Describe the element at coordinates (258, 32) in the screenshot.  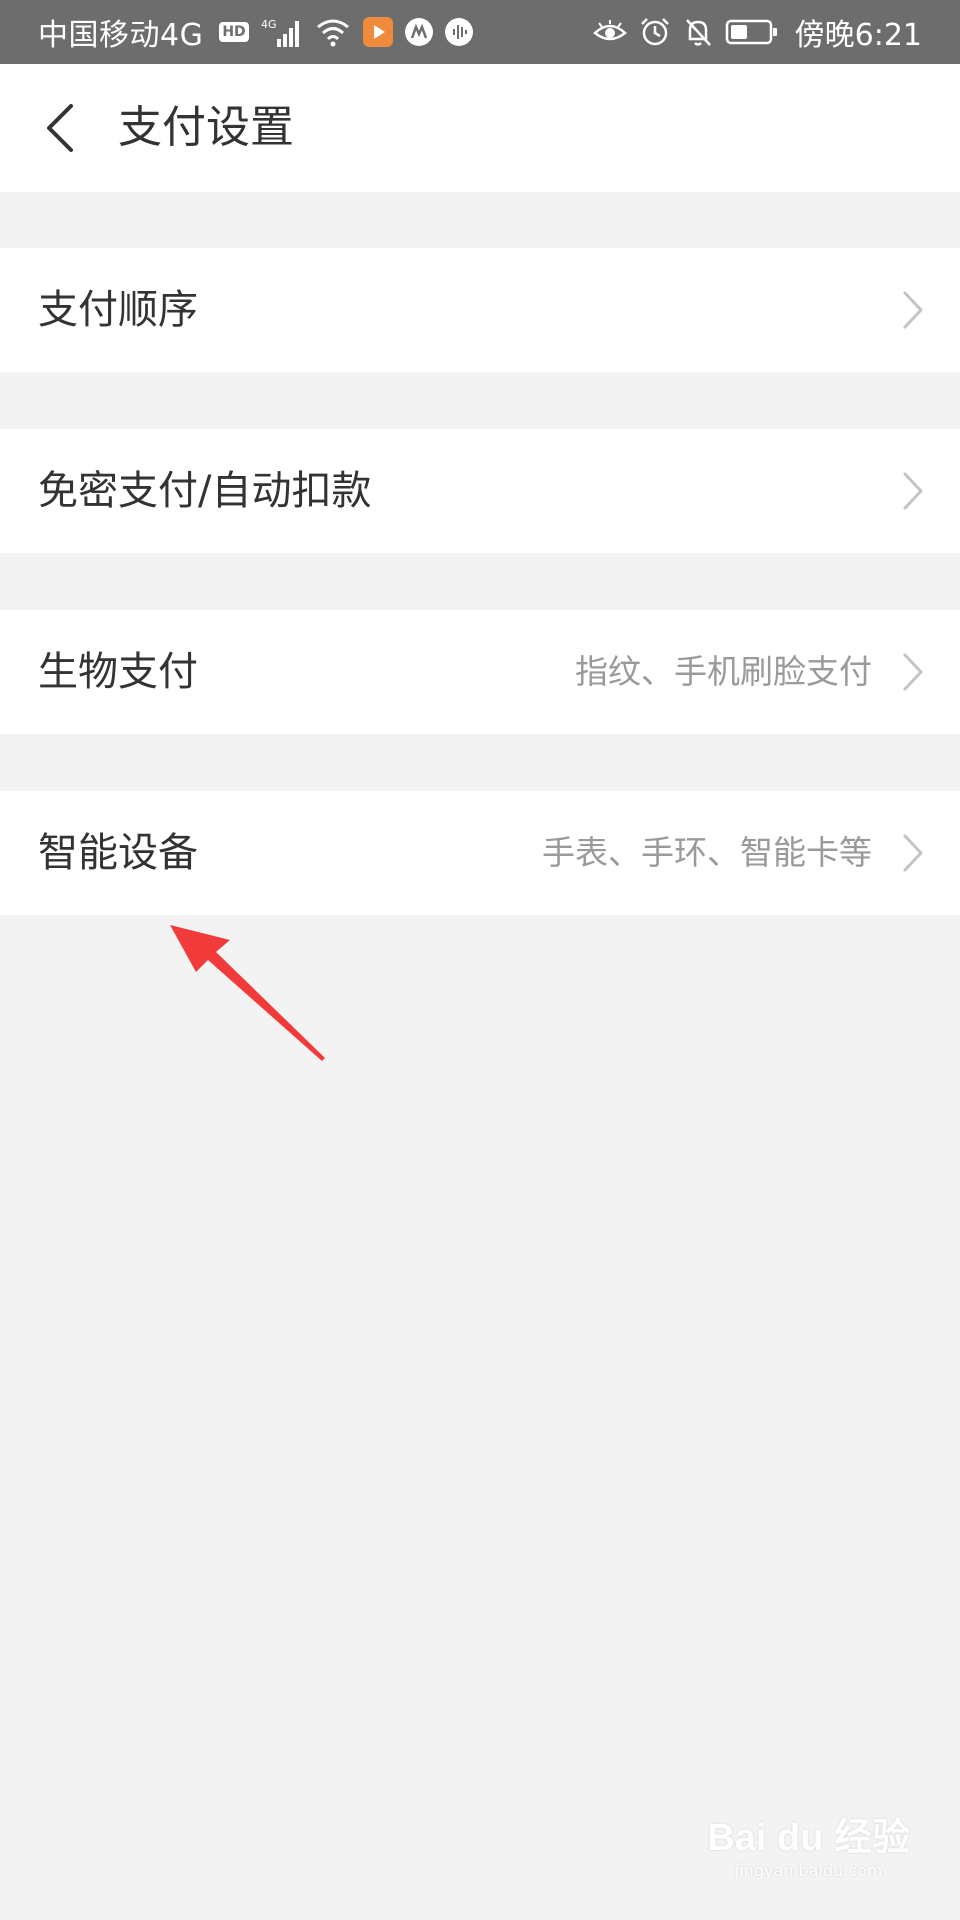
I see `status-bar-left: 中国移动4G HD 4G` at that location.